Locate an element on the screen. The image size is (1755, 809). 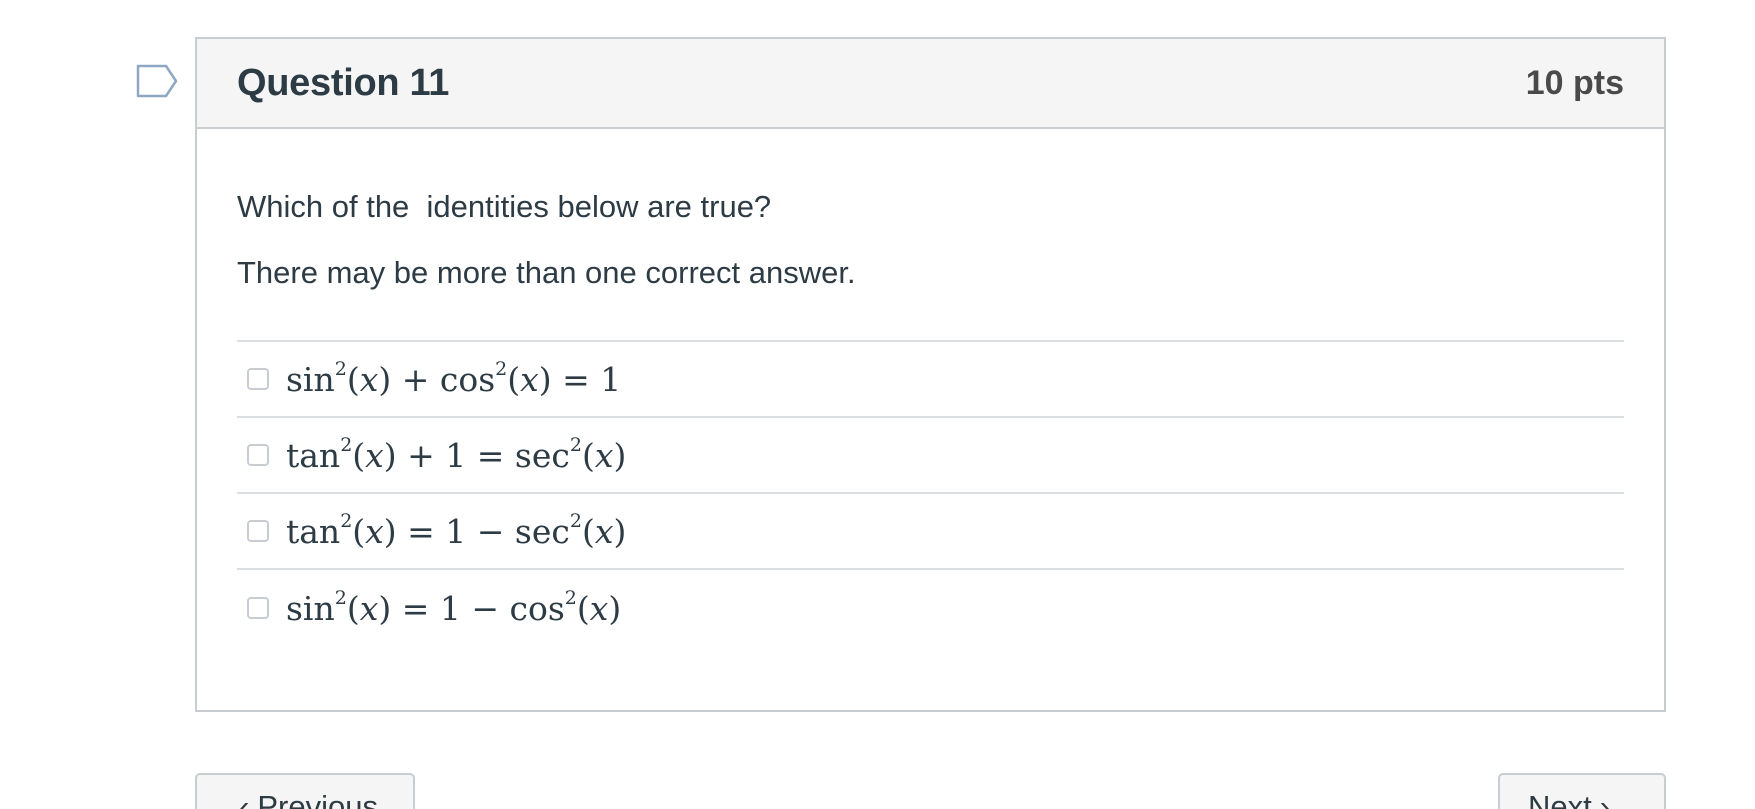
chevron-left-icon: ‹ is located at coordinates (244, 799).